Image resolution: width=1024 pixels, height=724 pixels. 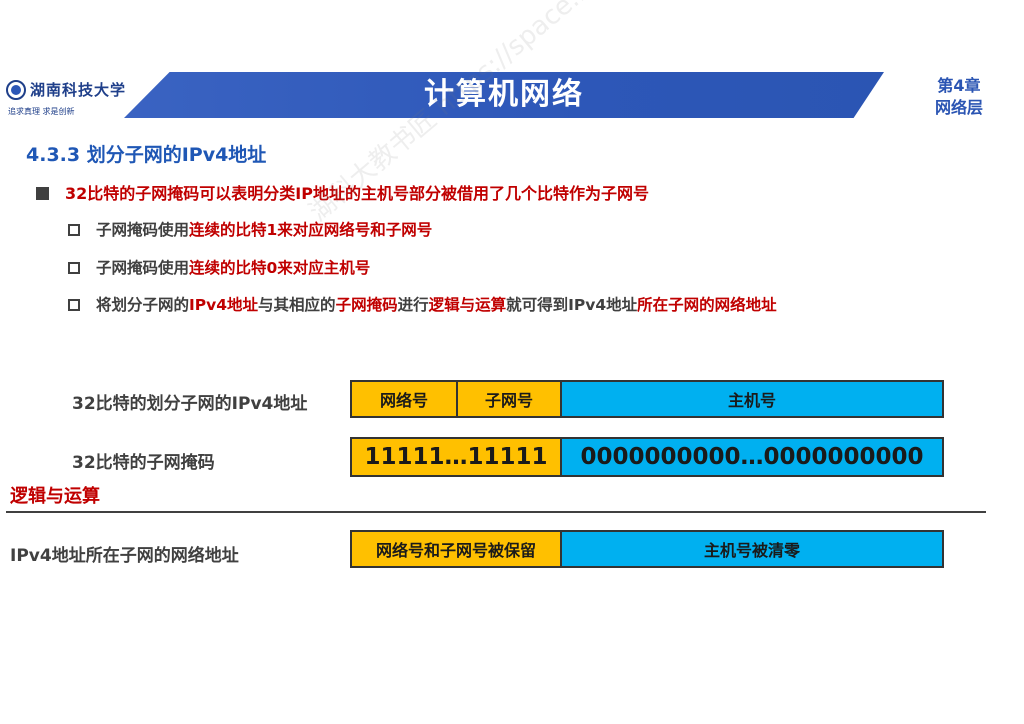 I want to click on subnet-mask-bar: 11111…11111 0000000000…0000000000, so click(x=647, y=457).